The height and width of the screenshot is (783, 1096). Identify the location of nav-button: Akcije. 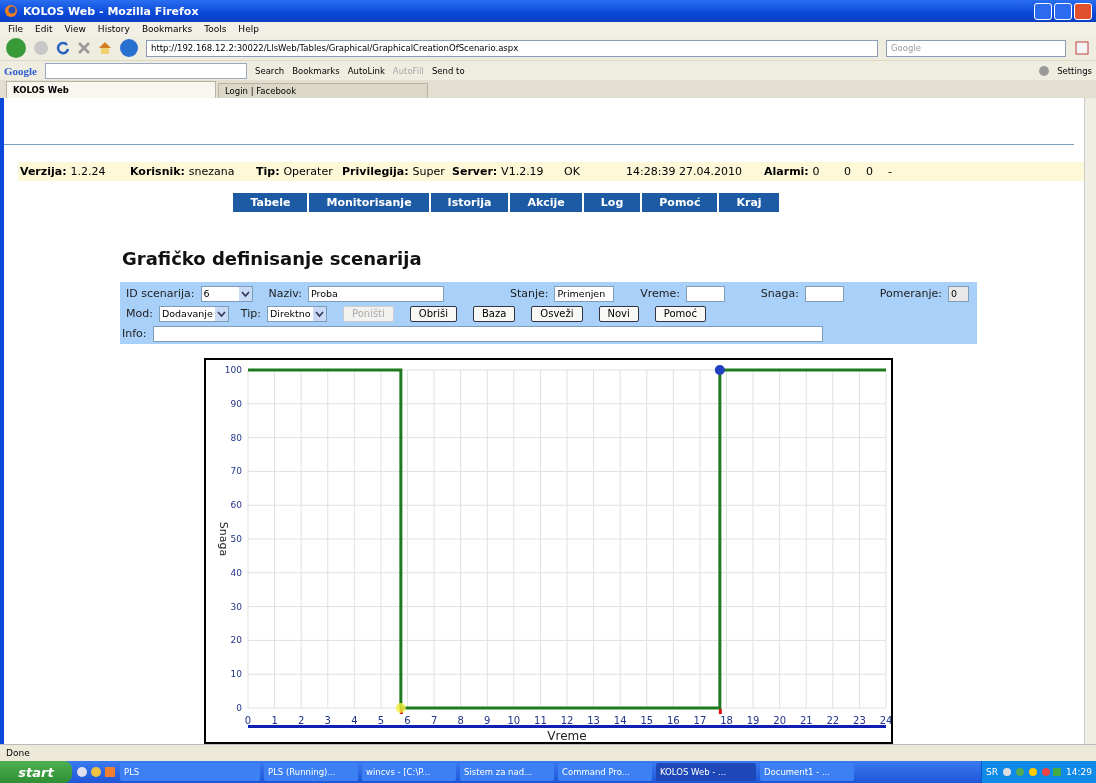
(546, 203).